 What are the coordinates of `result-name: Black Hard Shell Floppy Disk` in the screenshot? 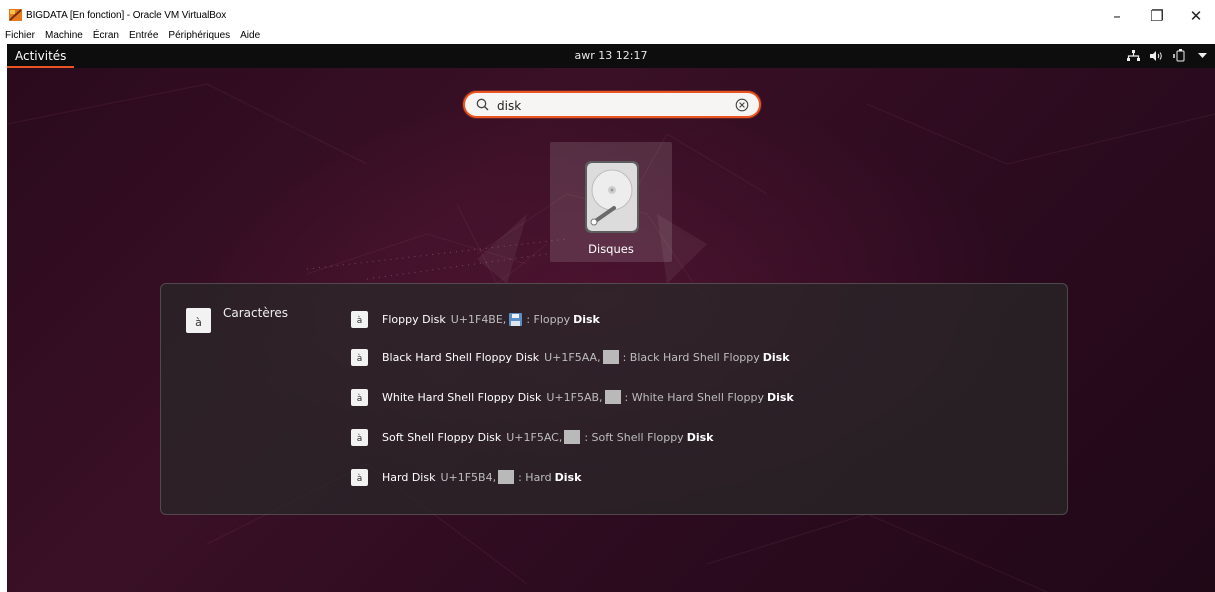 It's located at (461, 357).